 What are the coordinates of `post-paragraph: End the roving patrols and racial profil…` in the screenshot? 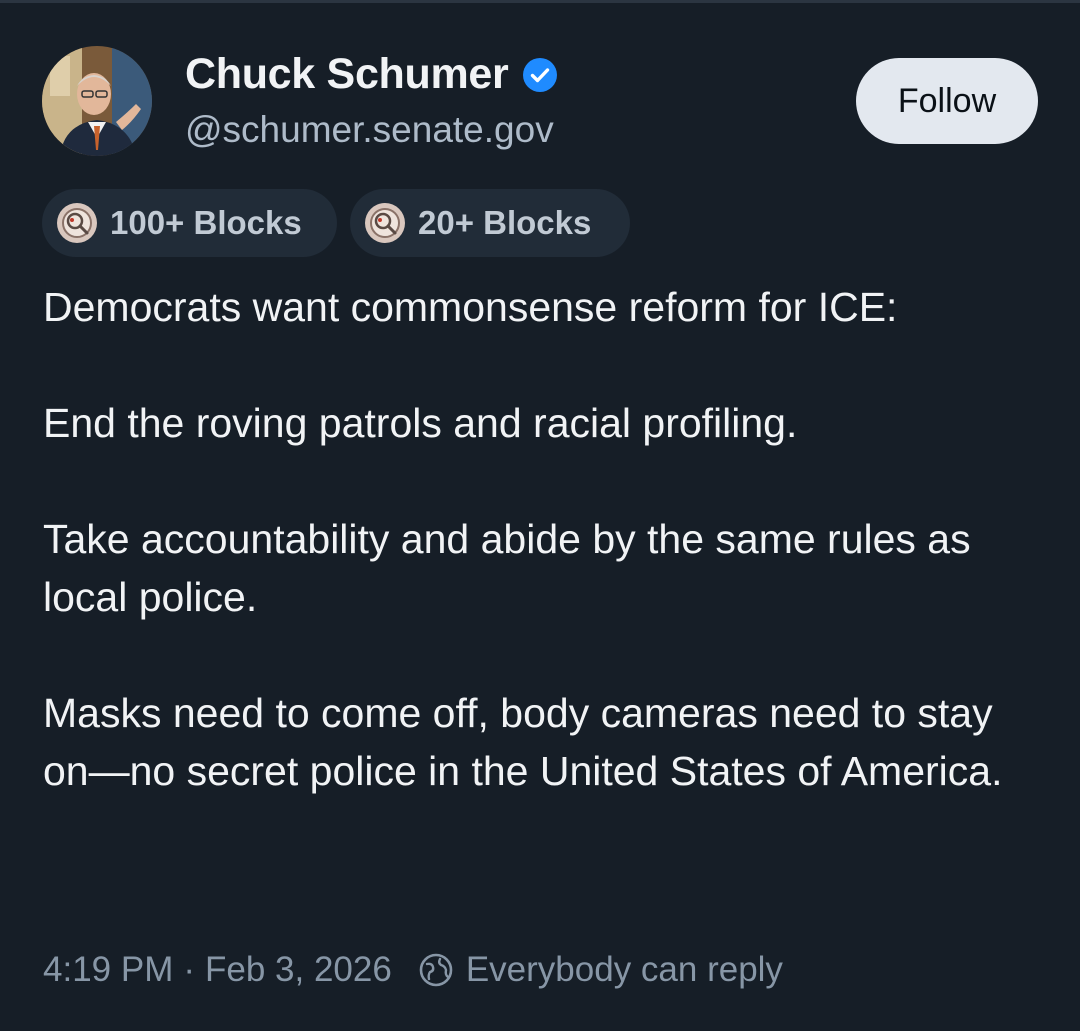 It's located at (420, 423).